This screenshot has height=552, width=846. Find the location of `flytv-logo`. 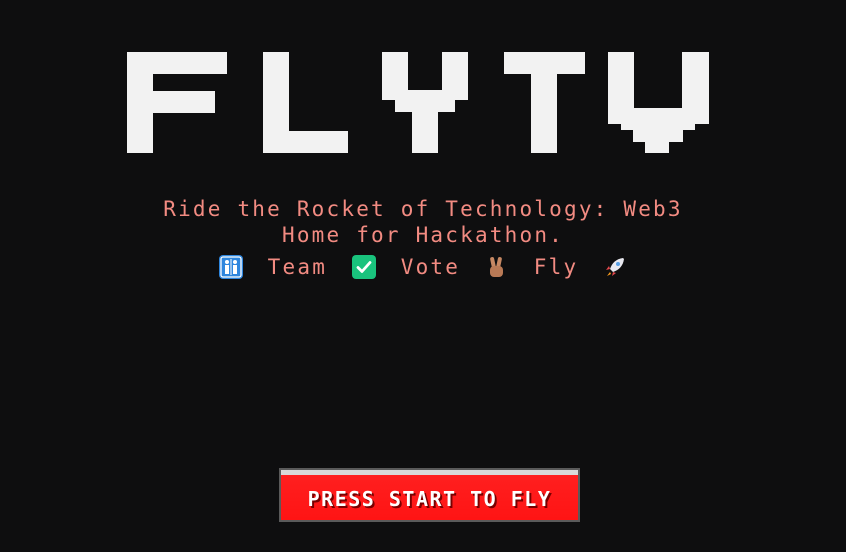

flytv-logo is located at coordinates (418, 102).